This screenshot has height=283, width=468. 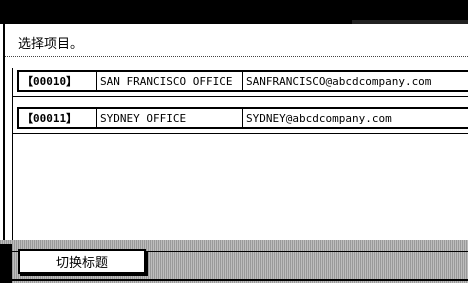 I want to click on footer-border, so click(x=240, y=280).